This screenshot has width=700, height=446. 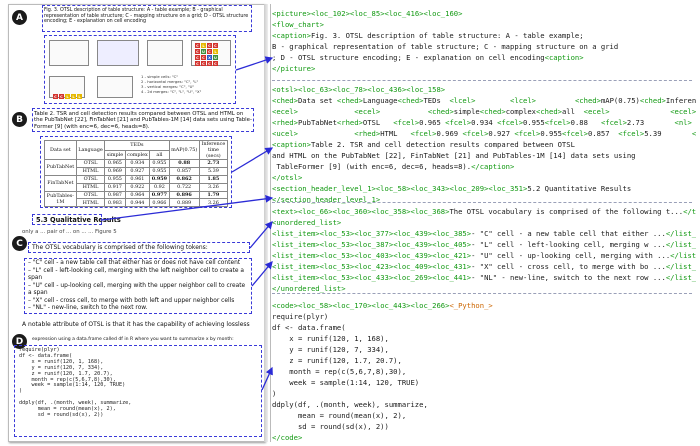 I want to click on table-cell: 0.92, so click(x=159, y=187).